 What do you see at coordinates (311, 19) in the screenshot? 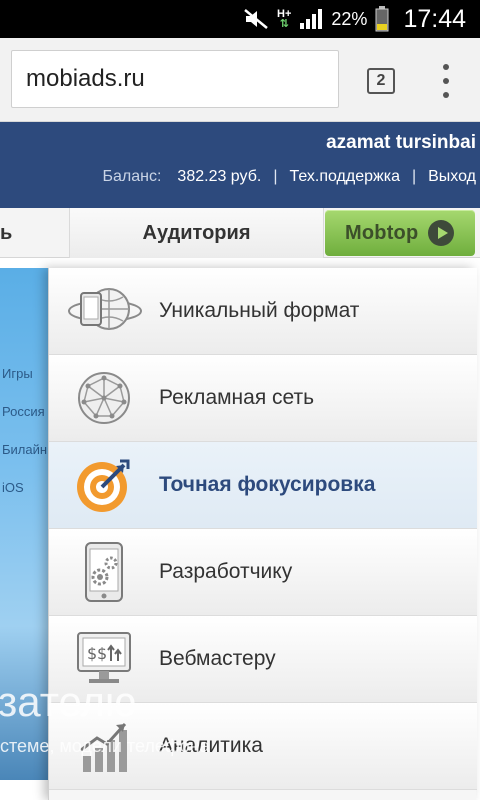
I see `signal-icon` at bounding box center [311, 19].